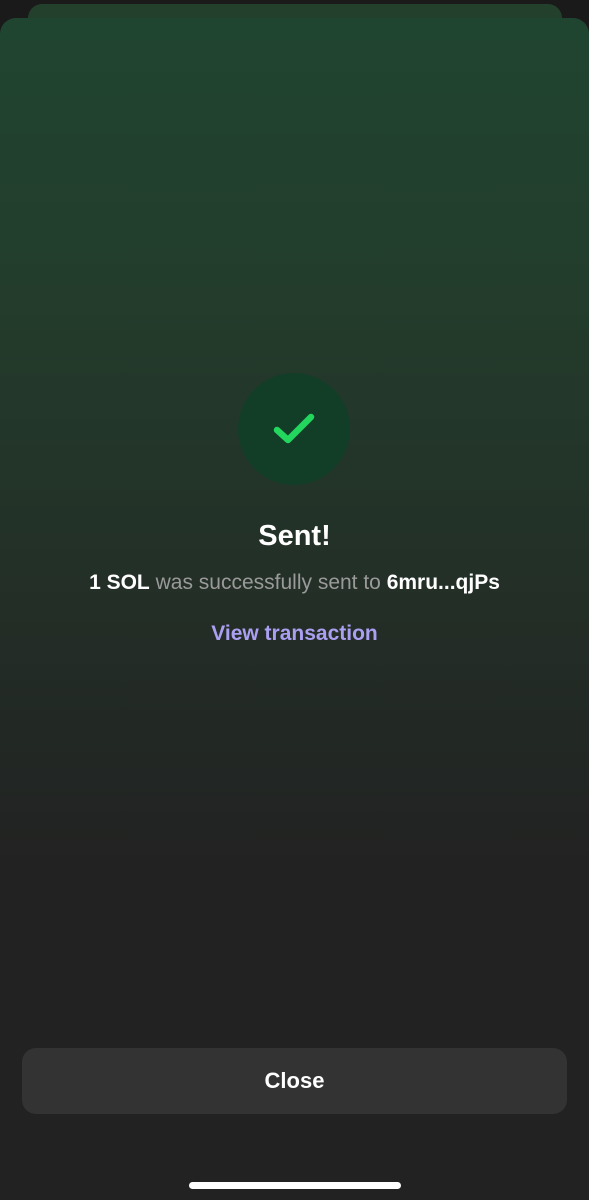 This screenshot has width=589, height=1200. Describe the element at coordinates (294, 536) in the screenshot. I see `page-title: Sent!` at that location.